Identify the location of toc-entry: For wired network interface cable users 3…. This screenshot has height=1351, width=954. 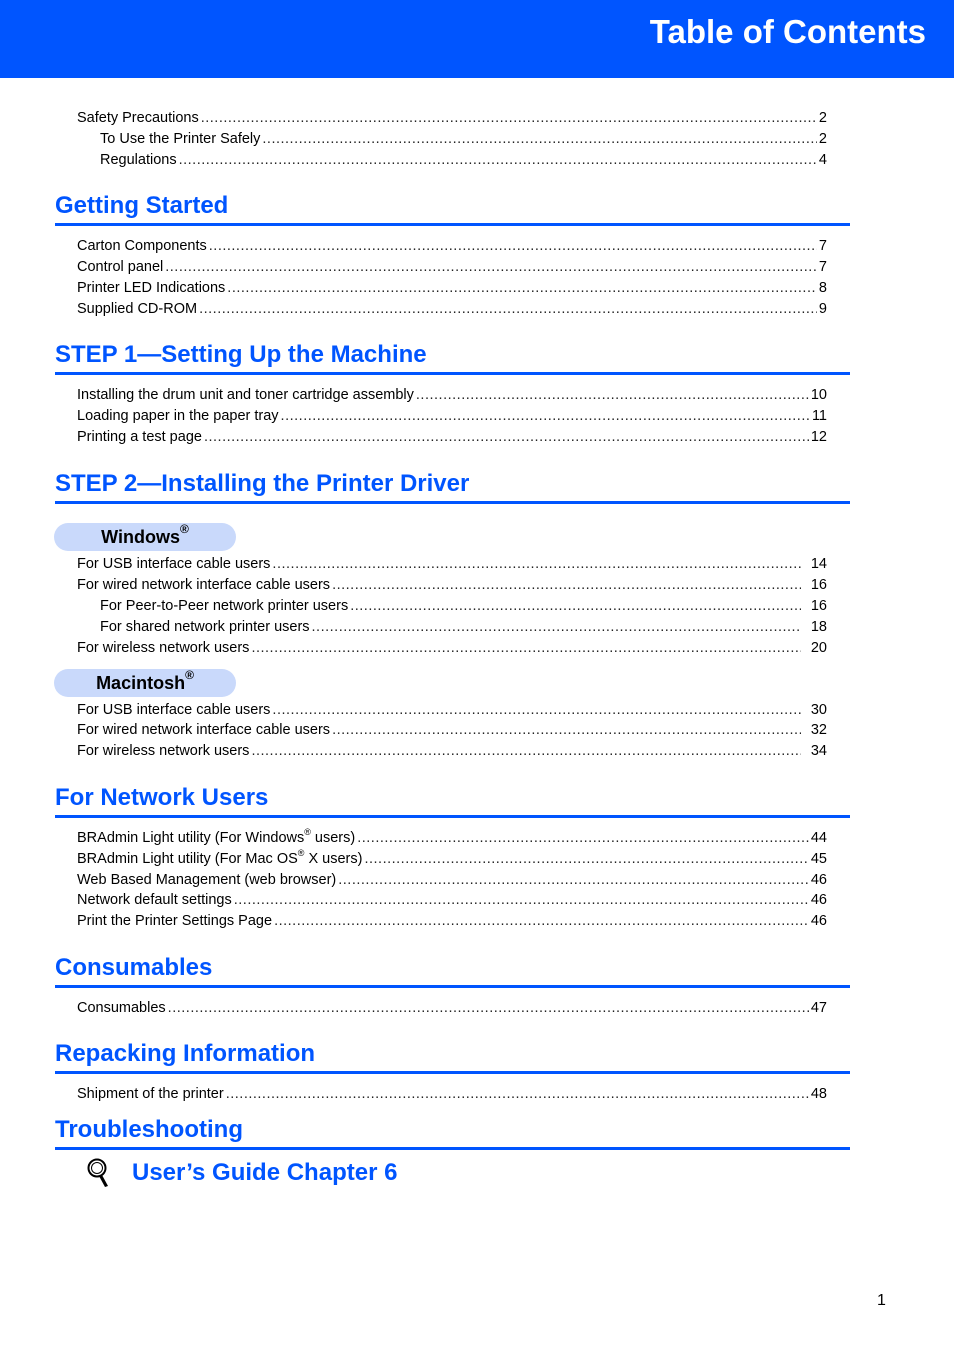
(452, 730).